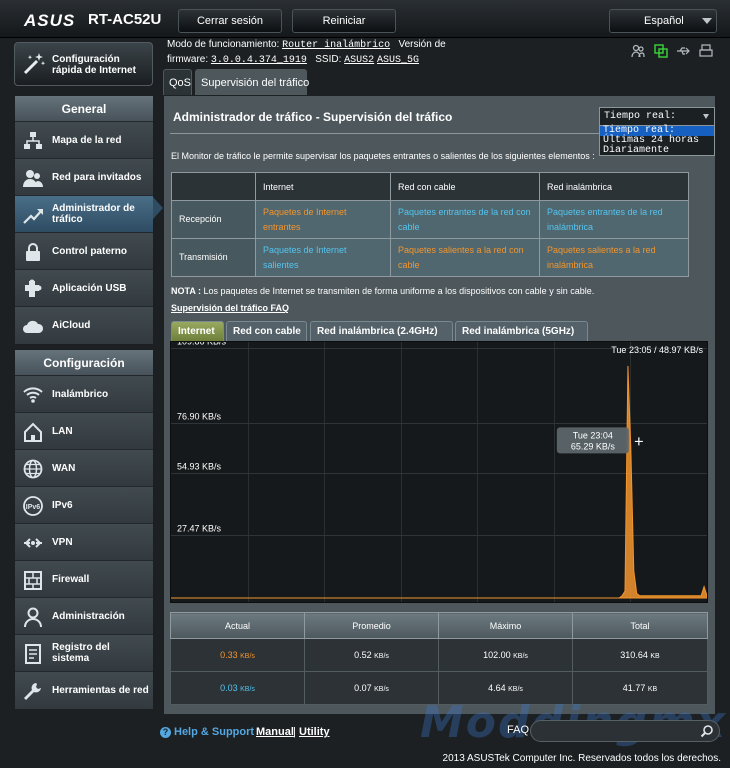 The width and height of the screenshot is (730, 768). Describe the element at coordinates (505, 625) in the screenshot. I see `stats-header: Máximo` at that location.